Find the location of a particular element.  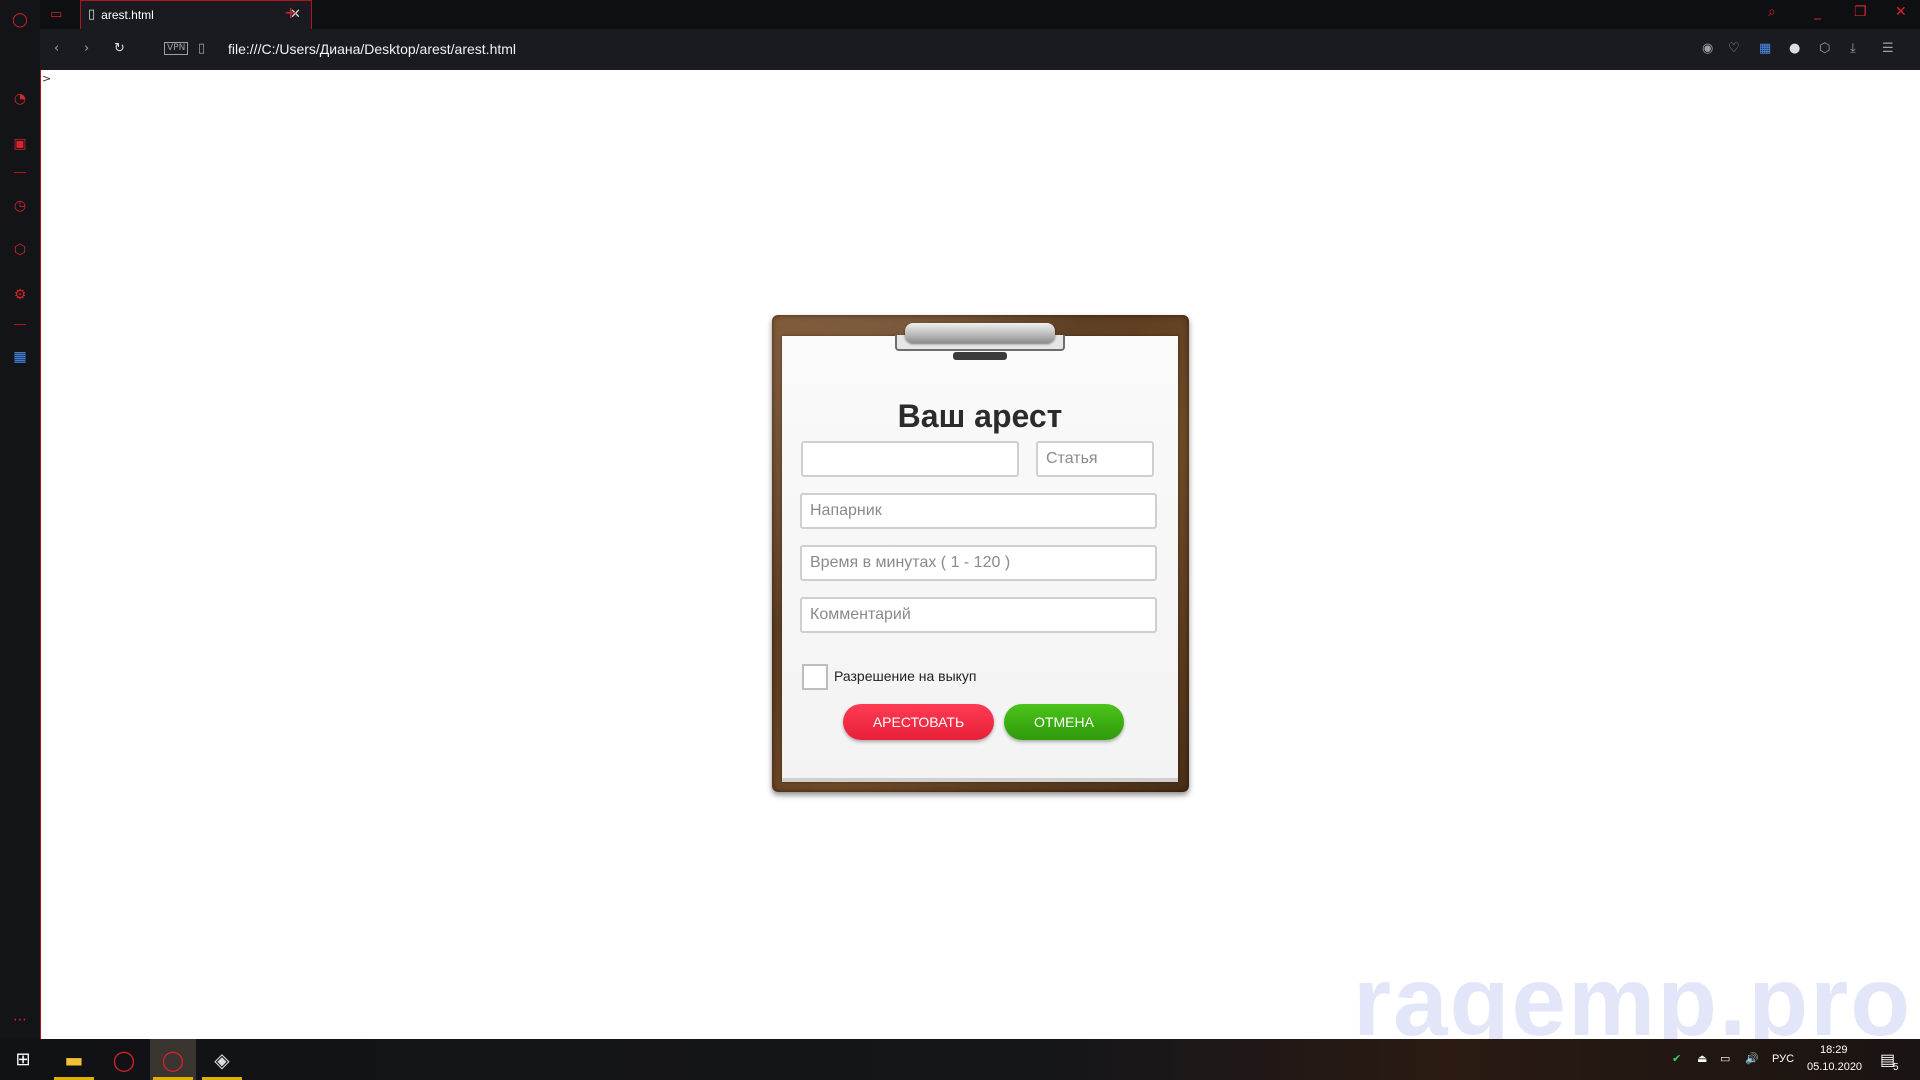

extensions-icon: ⬡ is located at coordinates (20, 250).